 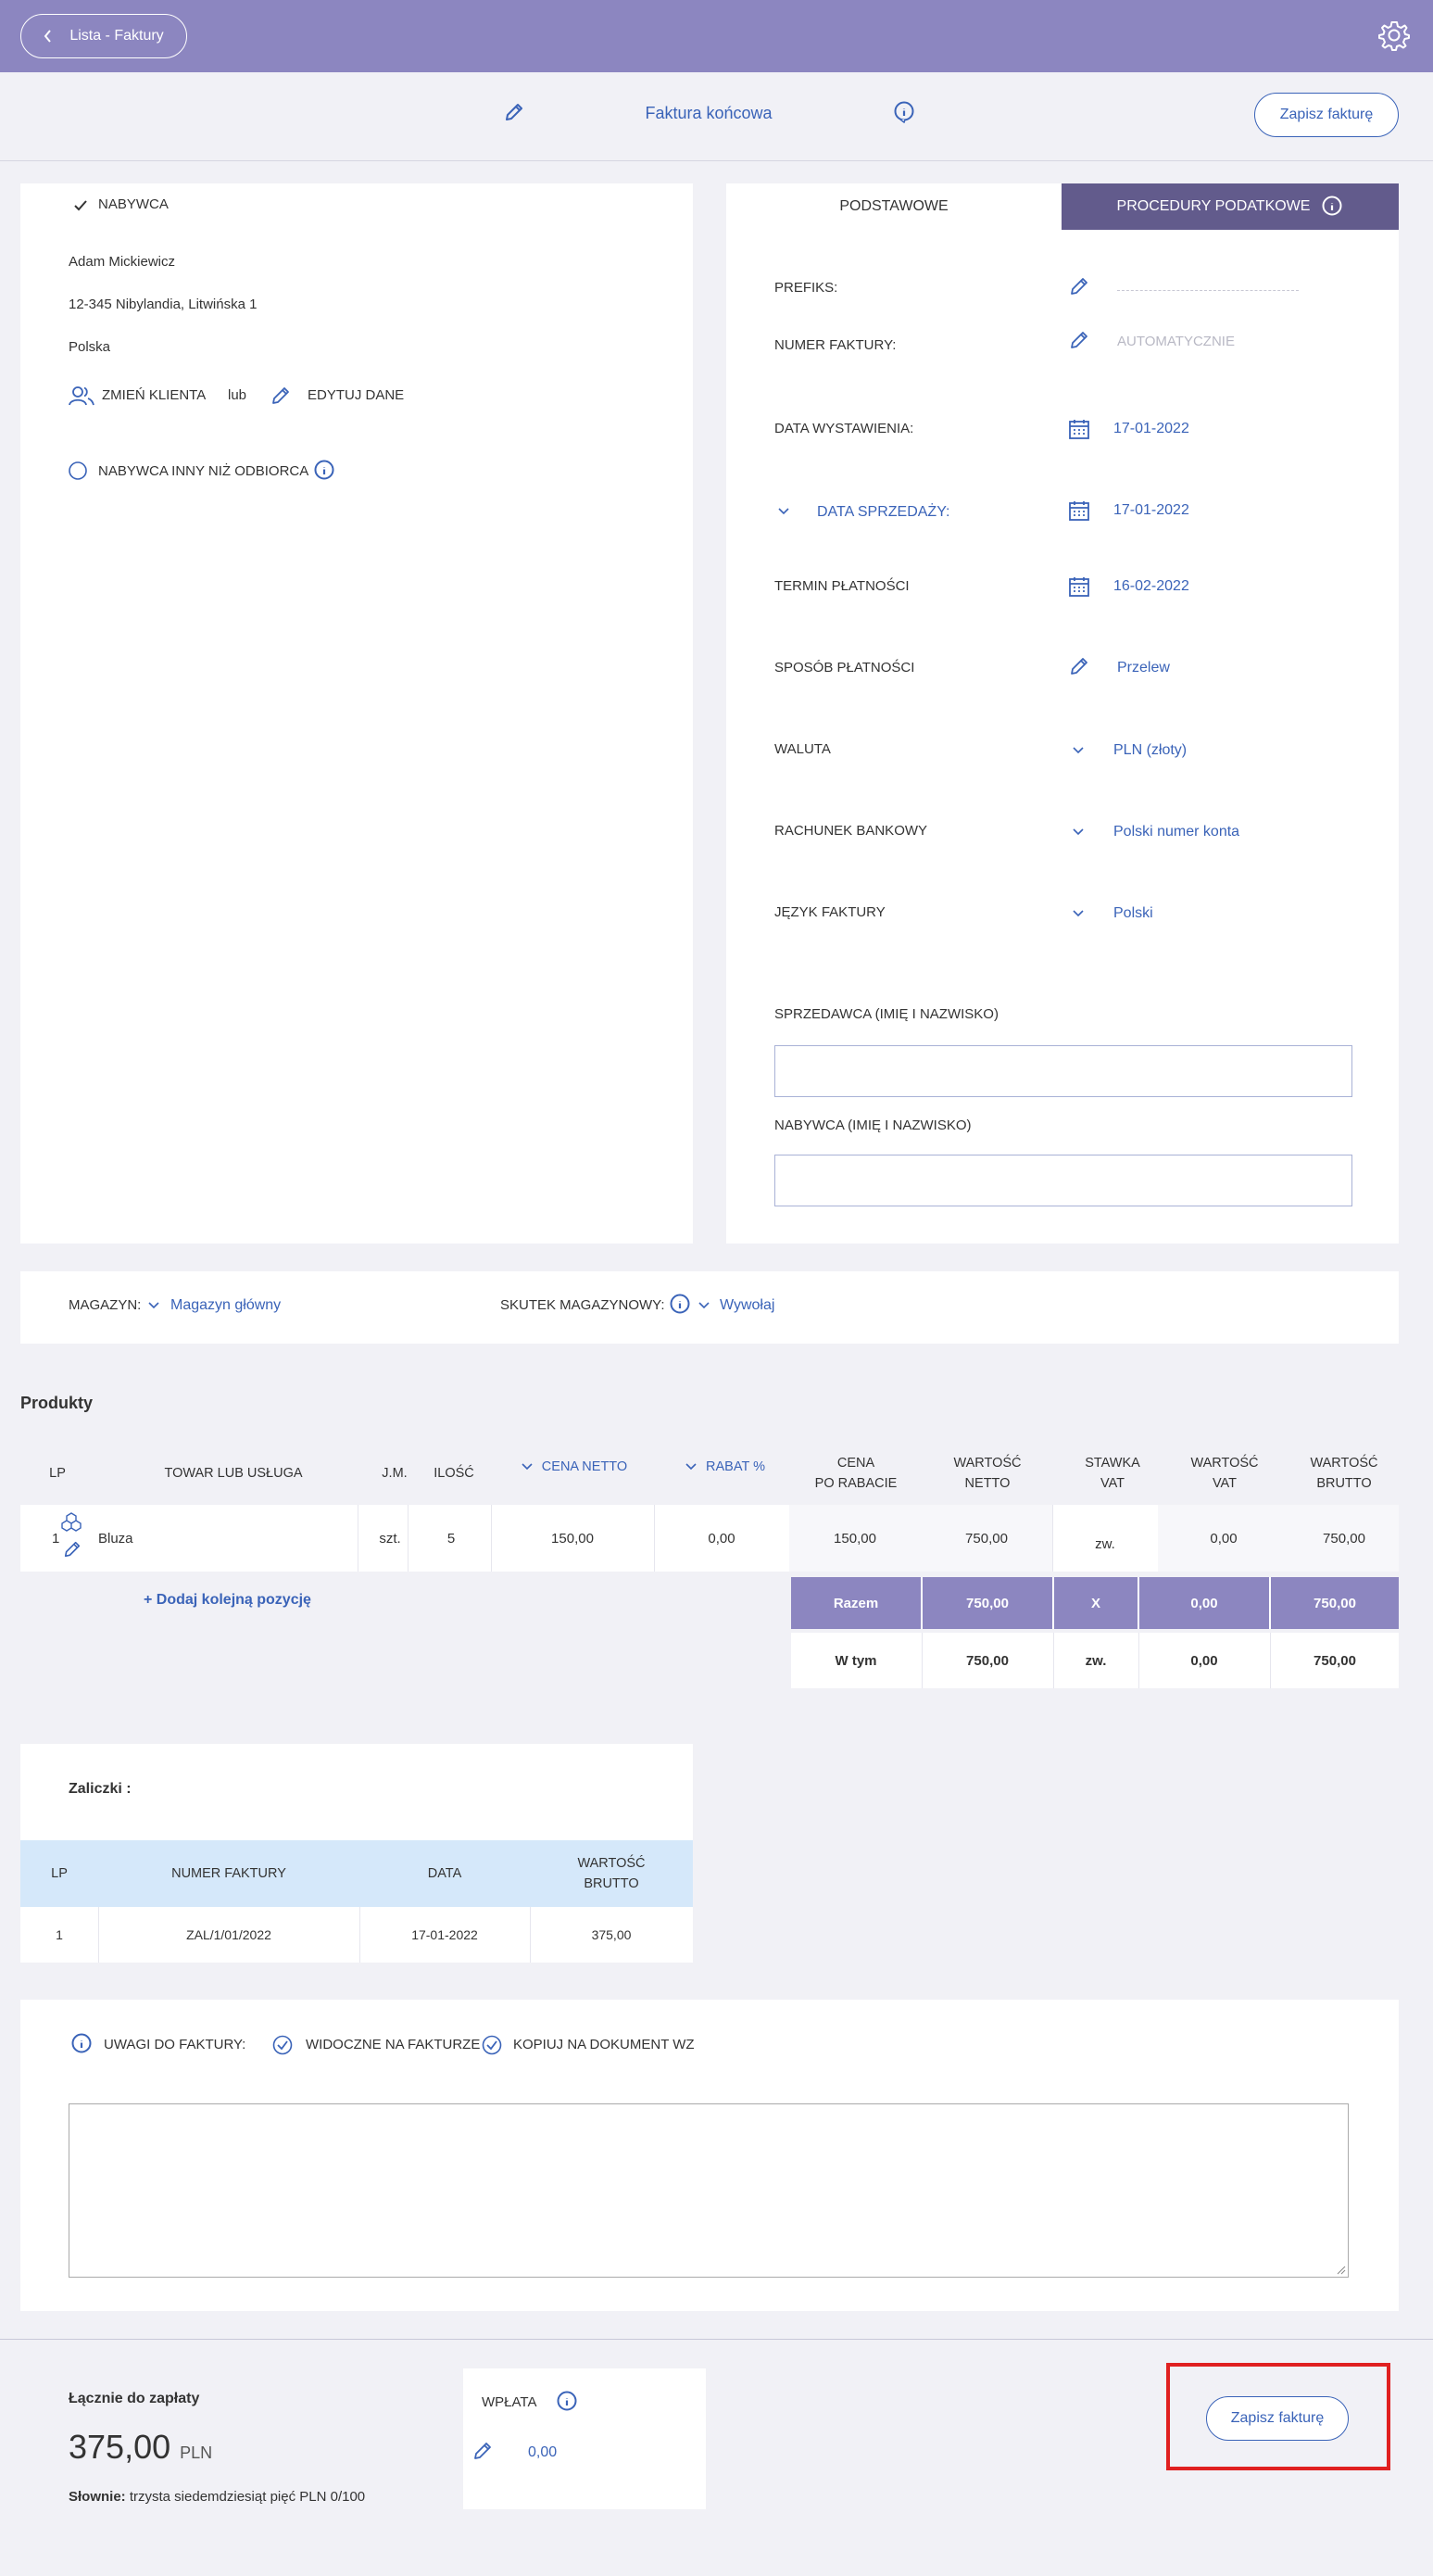 I want to click on row-qty: 5, so click(x=451, y=1538).